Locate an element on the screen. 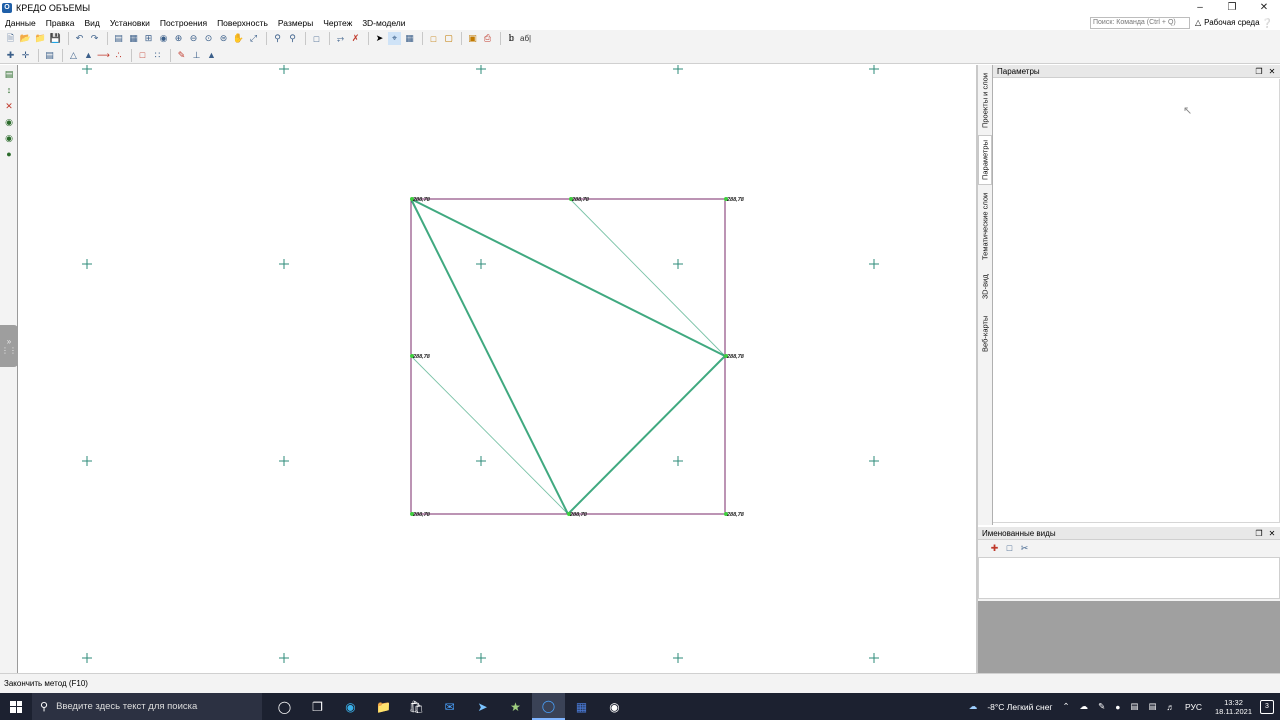 The image size is (1280, 720). snap-grid-icon: ▦ is located at coordinates (409, 38).